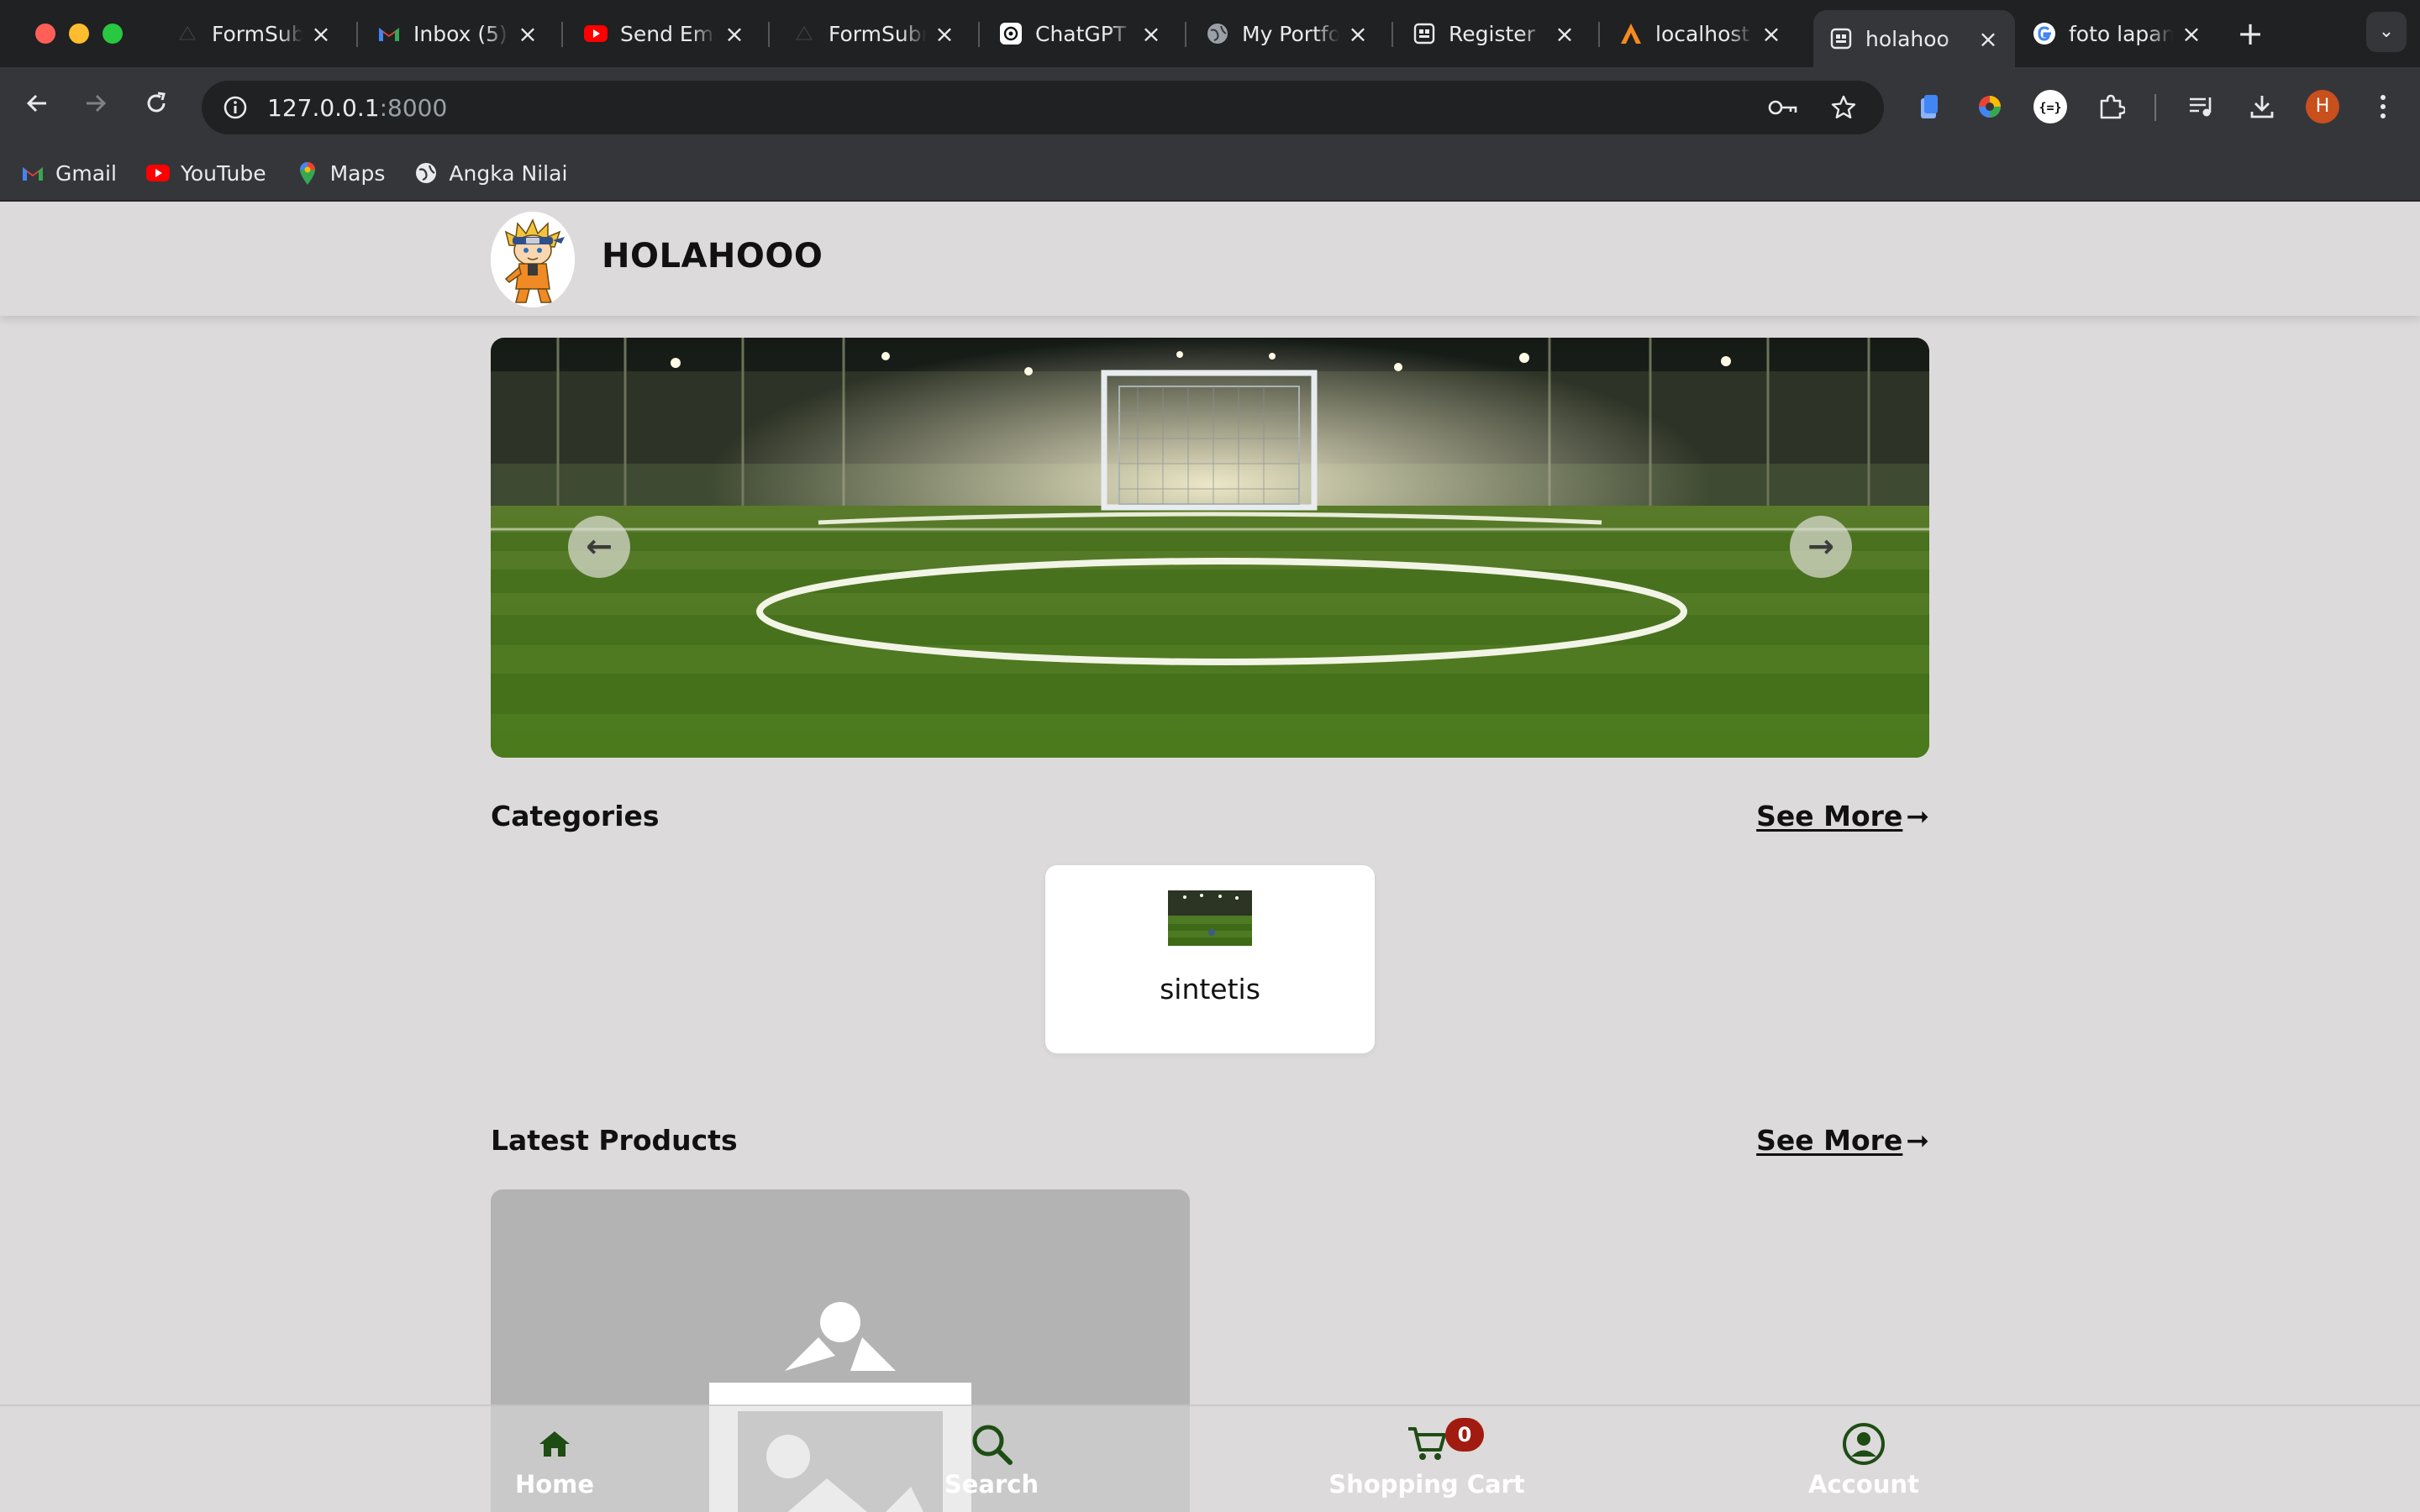  I want to click on reload-button, so click(156, 107).